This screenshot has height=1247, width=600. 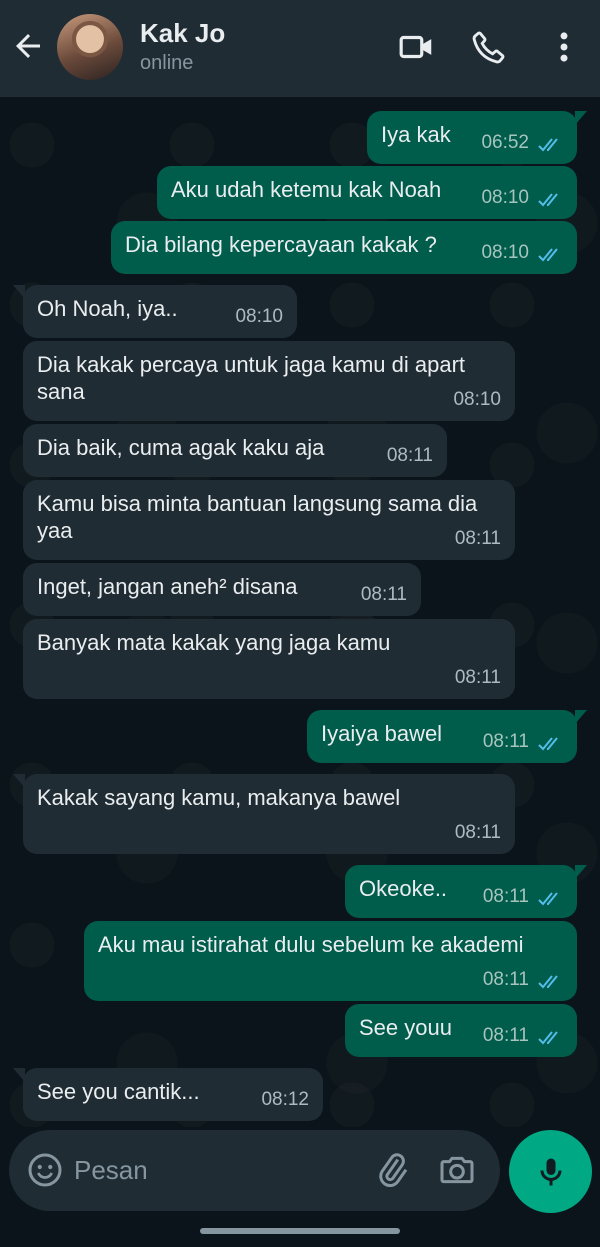 What do you see at coordinates (344, 247) in the screenshot?
I see `message-outgoing: Dia bilang kepercayaan kakak ? 08:10` at bounding box center [344, 247].